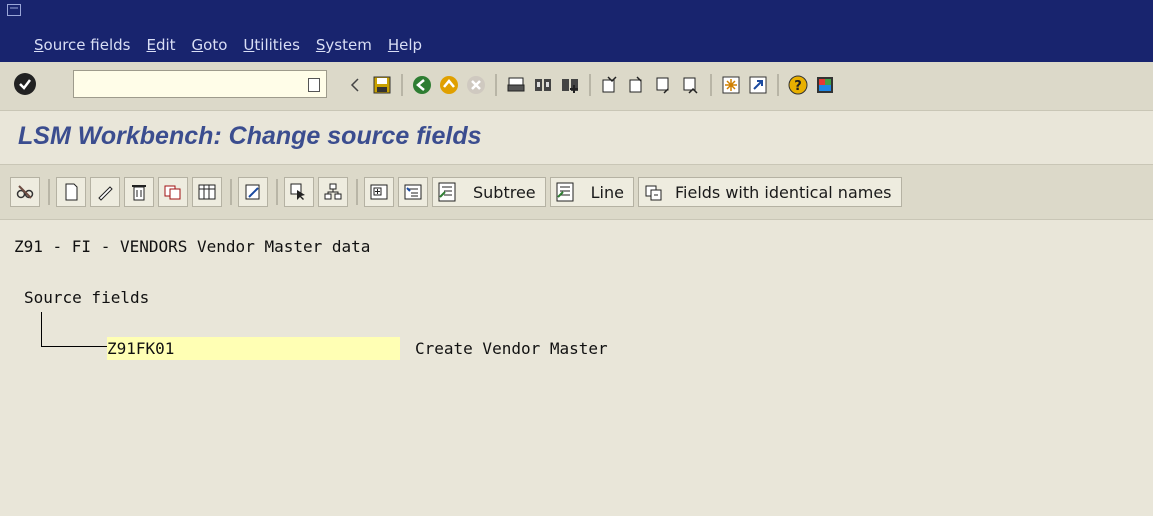 The height and width of the screenshot is (516, 1153). I want to click on new-document-icon, so click(71, 192).